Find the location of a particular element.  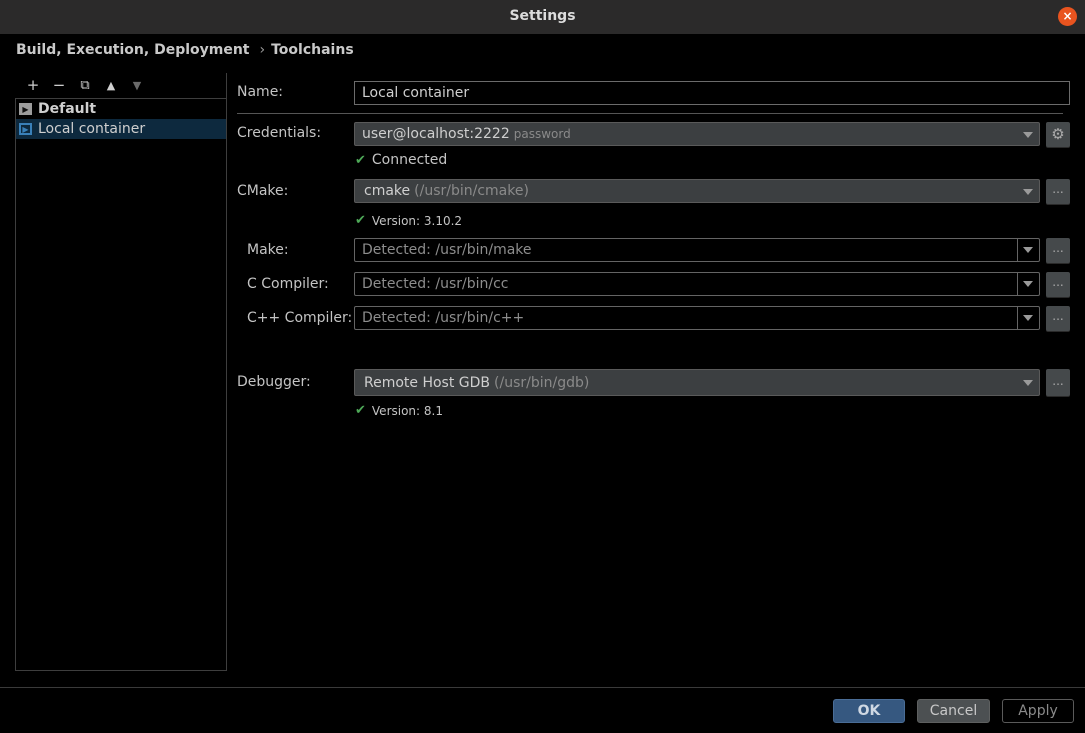

toolchain-toolbar: + − ⧉ ▲ ▼ is located at coordinates (85, 85).